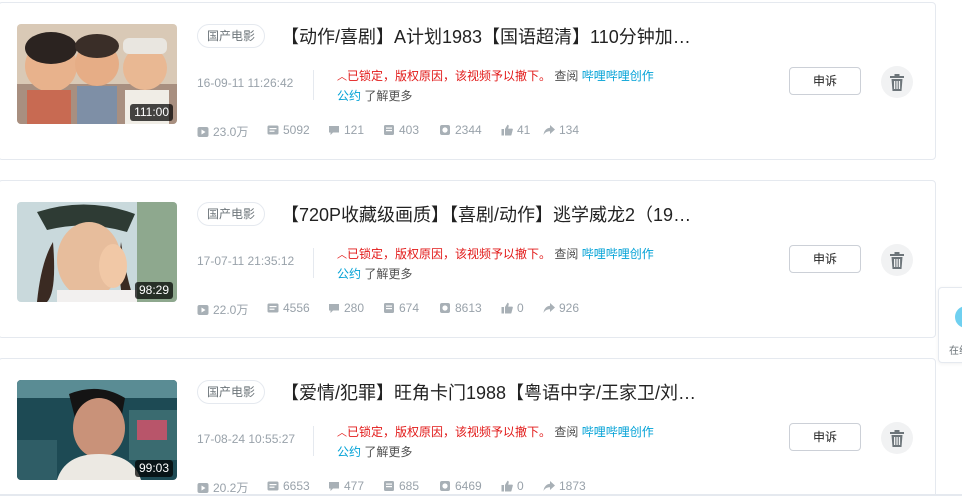 Image resolution: width=962 pixels, height=496 pixels. I want to click on coin-count: 6469, so click(468, 486).